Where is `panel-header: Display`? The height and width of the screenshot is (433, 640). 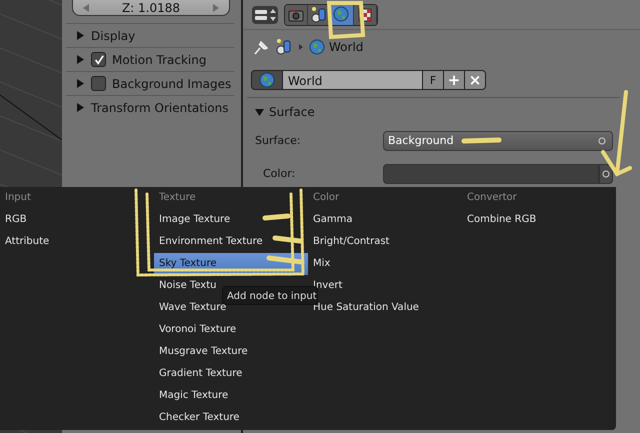 panel-header: Display is located at coordinates (150, 35).